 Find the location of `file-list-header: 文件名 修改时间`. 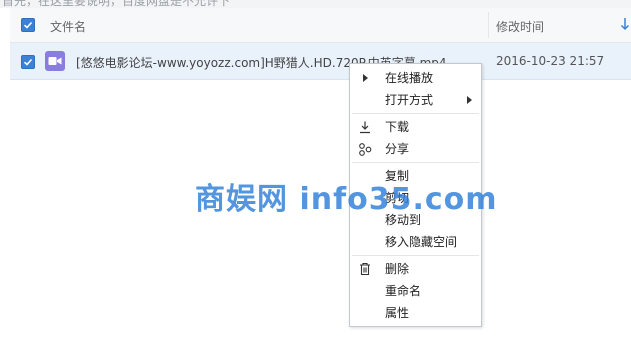

file-list-header: 文件名 修改时间 is located at coordinates (320, 25).